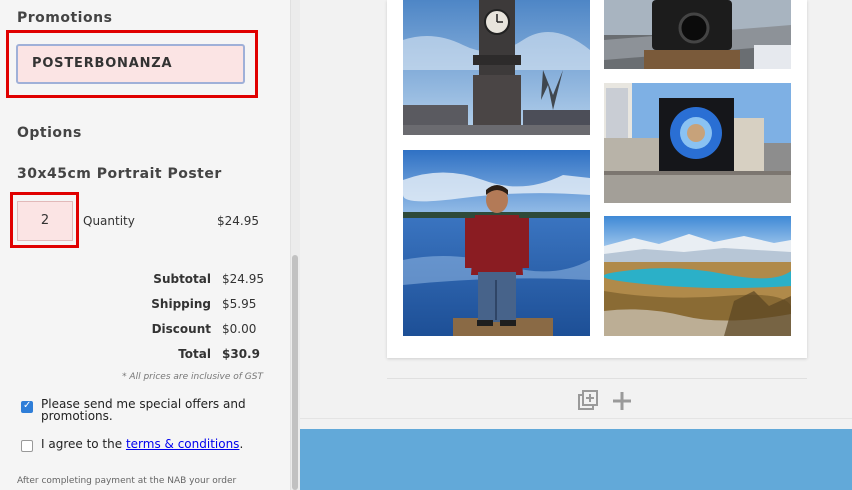  I want to click on discount-row: Discount $0.00, so click(130, 332).